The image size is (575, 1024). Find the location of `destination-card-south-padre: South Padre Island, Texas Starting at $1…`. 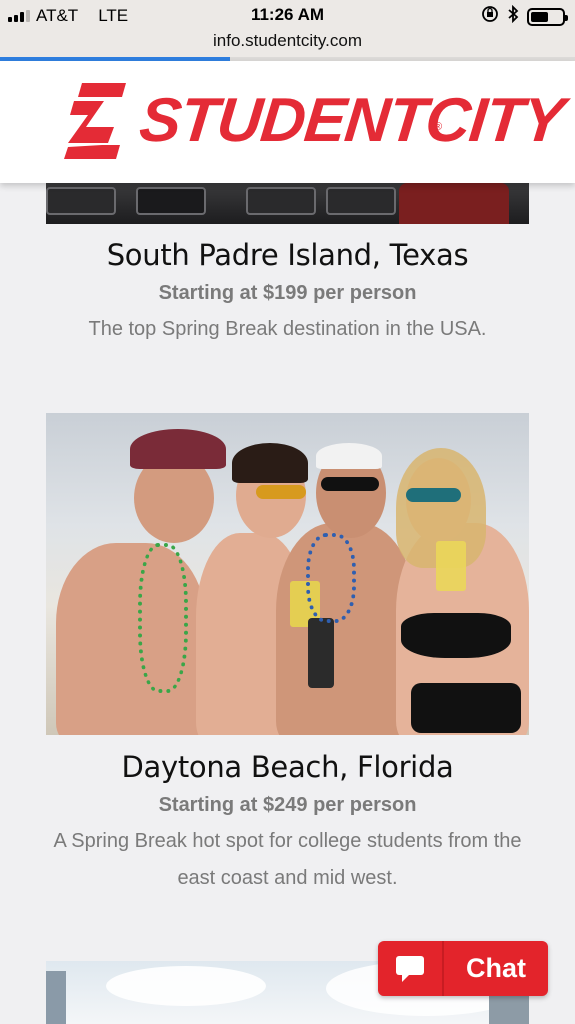

destination-card-south-padre: South Padre Island, Texas Starting at $1… is located at coordinates (287, 293).